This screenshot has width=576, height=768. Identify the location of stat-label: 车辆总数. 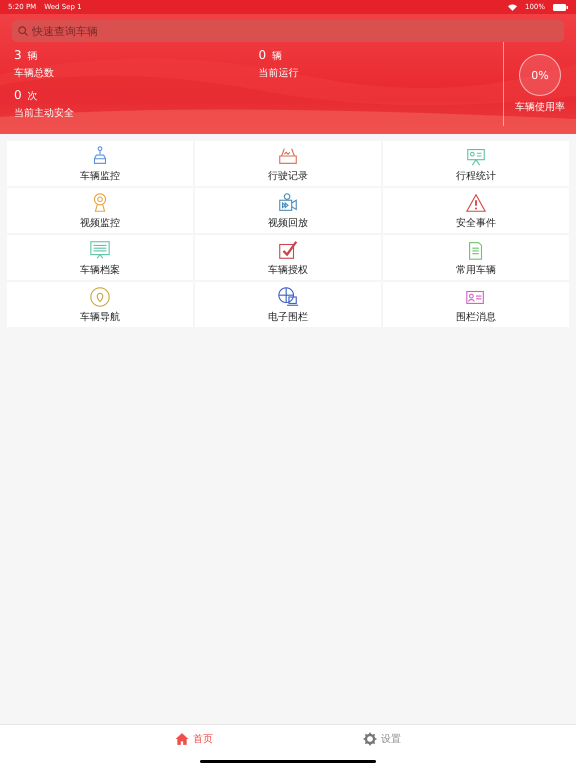
(34, 73).